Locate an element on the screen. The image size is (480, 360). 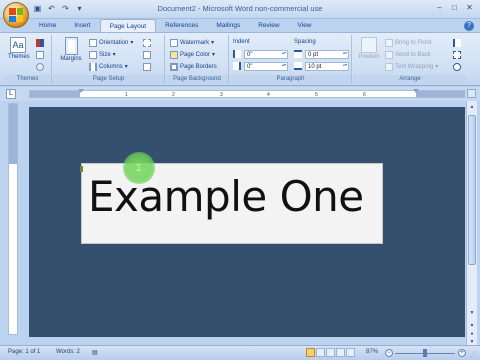
hyphenation-button is located at coordinates (147, 67).